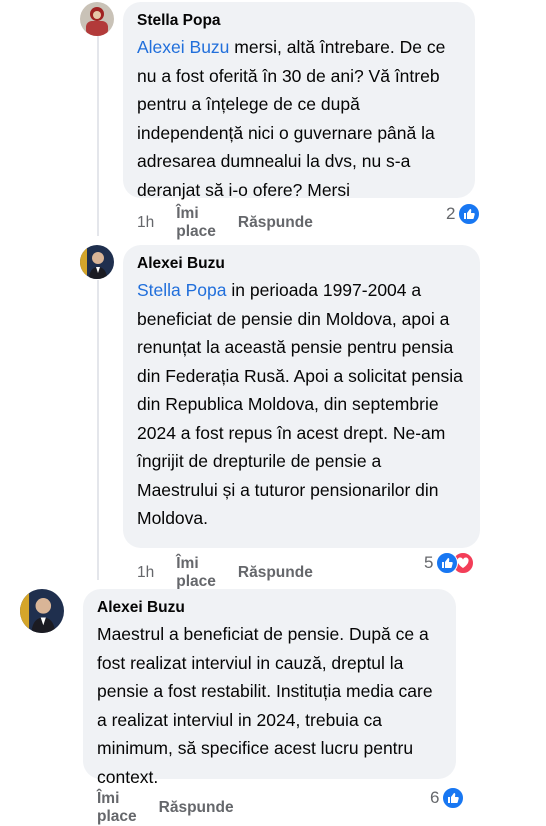 Image resolution: width=546 pixels, height=826 pixels. I want to click on reaction-count: 6, so click(435, 797).